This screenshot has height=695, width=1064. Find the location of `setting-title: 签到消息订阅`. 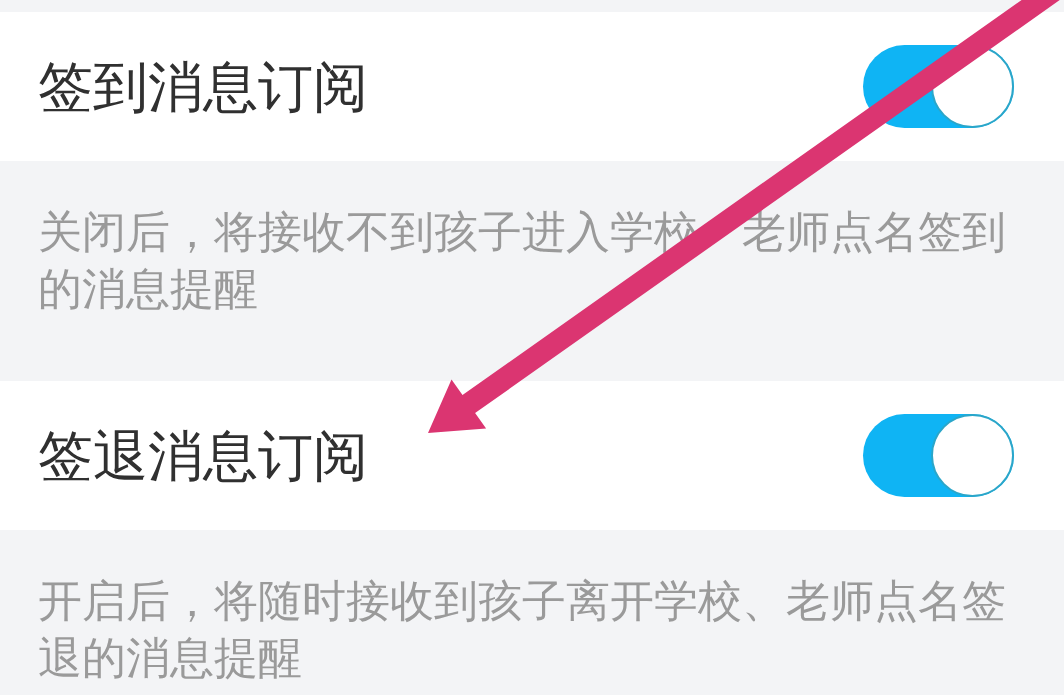

setting-title: 签到消息订阅 is located at coordinates (203, 86).